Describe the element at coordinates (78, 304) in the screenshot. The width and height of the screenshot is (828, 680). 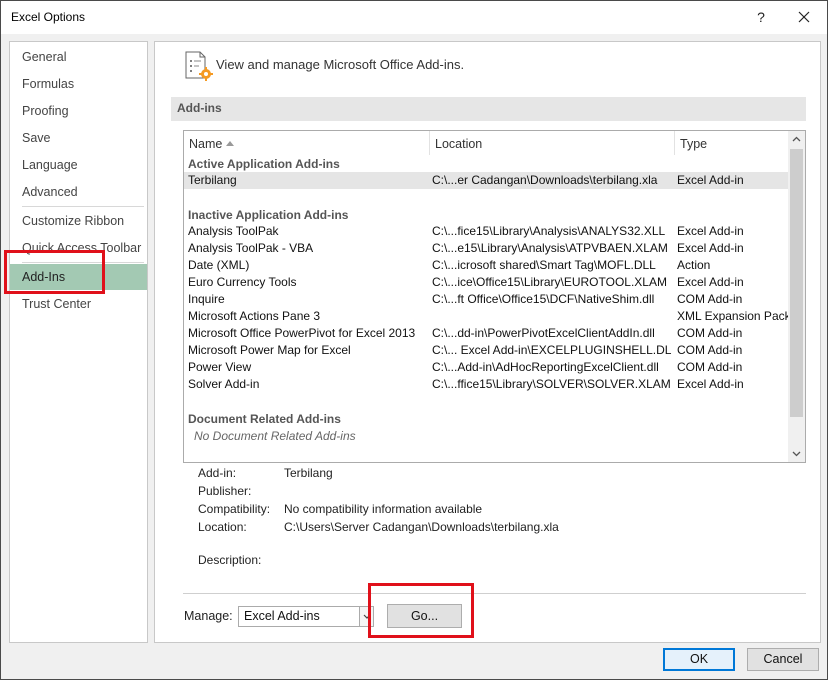
I see `sidebar-item-trust-center: Trust Center` at that location.